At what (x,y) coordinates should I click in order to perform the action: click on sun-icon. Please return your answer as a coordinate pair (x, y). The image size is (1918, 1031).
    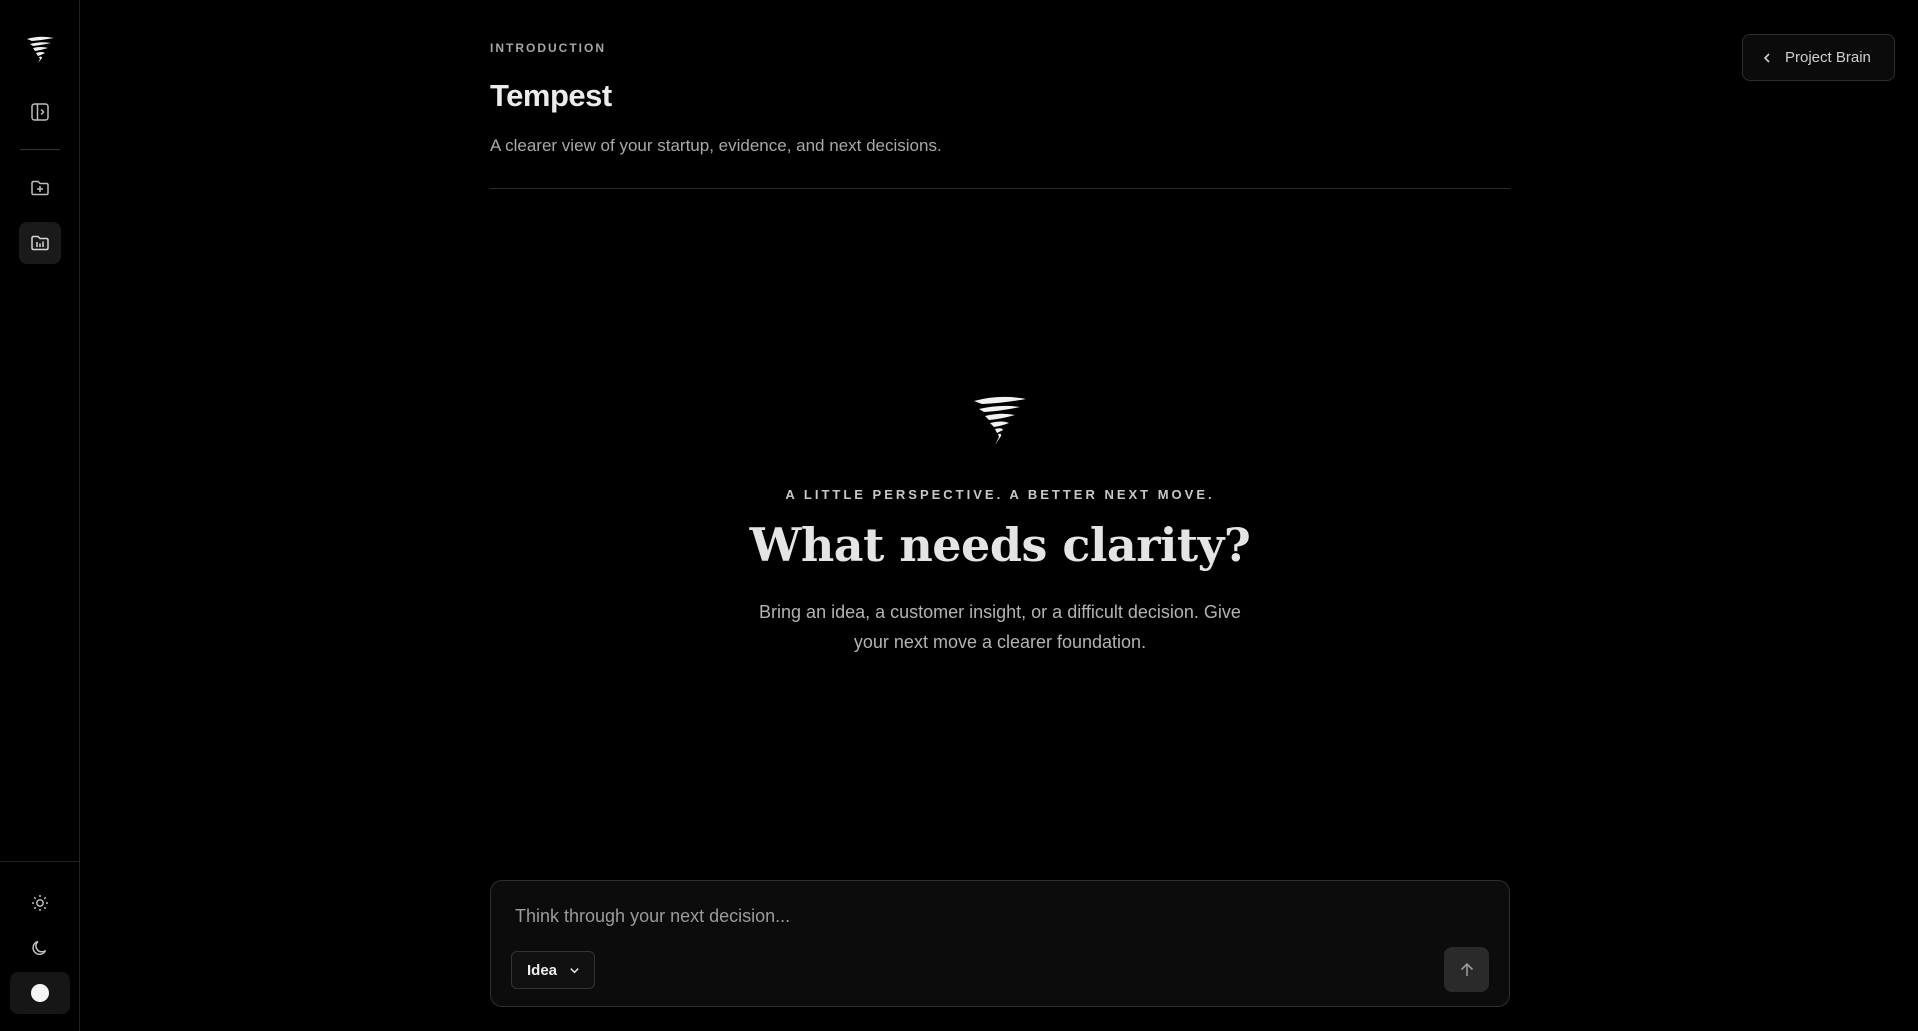
    Looking at the image, I should click on (40, 903).